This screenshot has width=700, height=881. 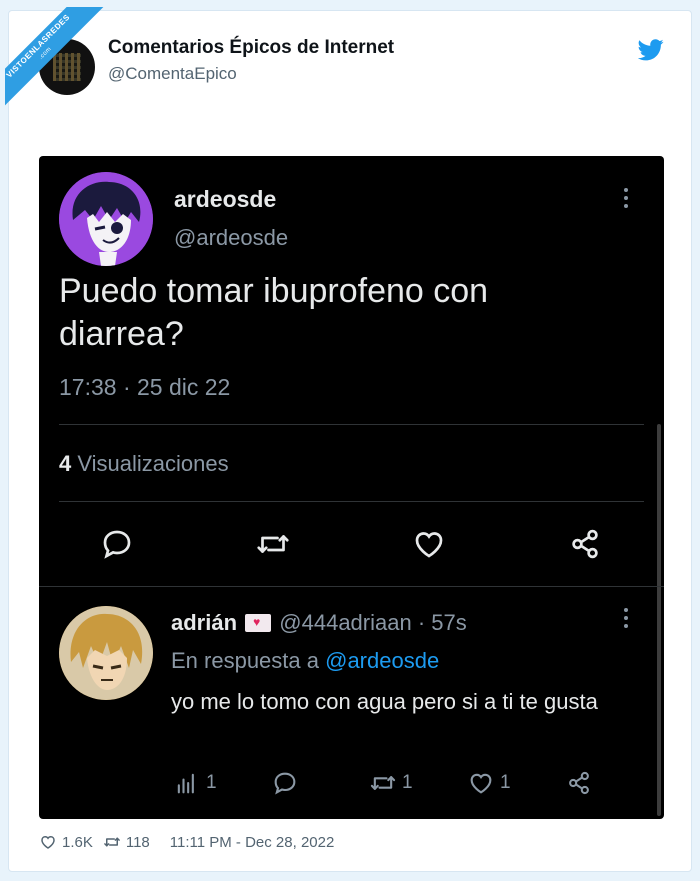 What do you see at coordinates (407, 782) in the screenshot?
I see `reply-retweet-count: 1` at bounding box center [407, 782].